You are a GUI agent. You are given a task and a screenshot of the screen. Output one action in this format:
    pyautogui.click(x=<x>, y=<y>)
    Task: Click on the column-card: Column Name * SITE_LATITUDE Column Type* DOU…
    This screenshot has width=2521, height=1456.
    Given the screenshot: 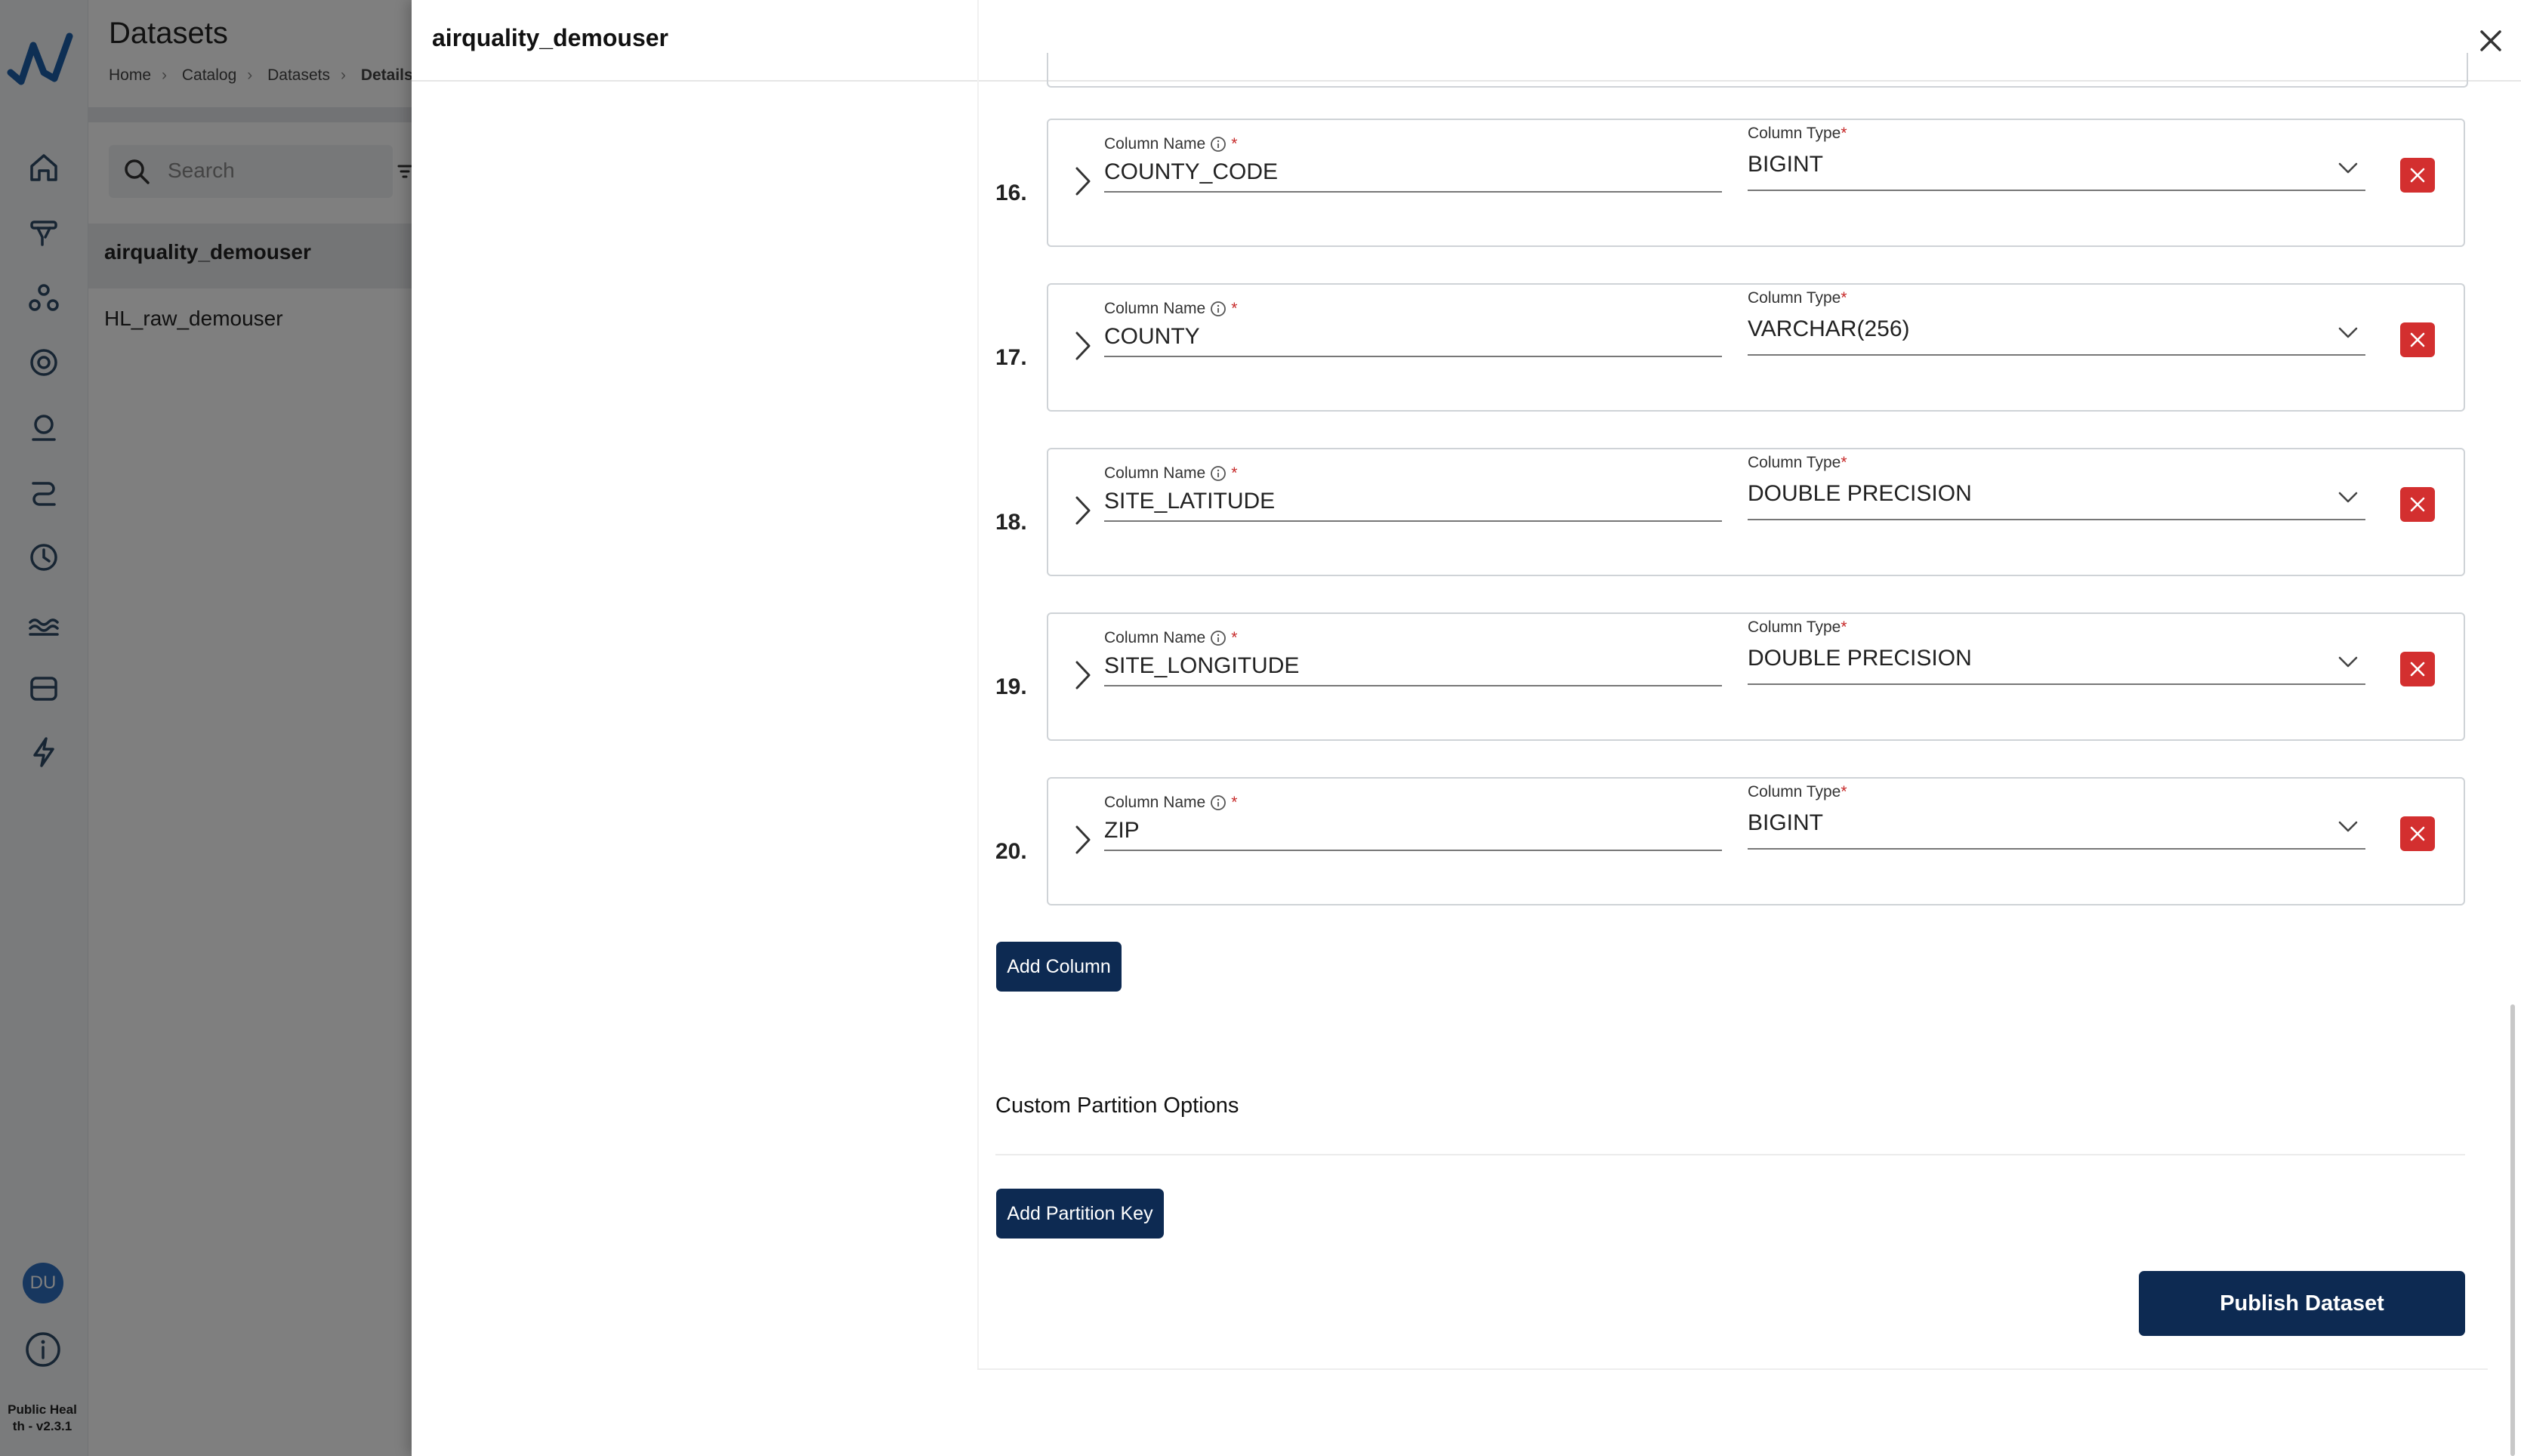 What is the action you would take?
    pyautogui.click(x=1756, y=512)
    